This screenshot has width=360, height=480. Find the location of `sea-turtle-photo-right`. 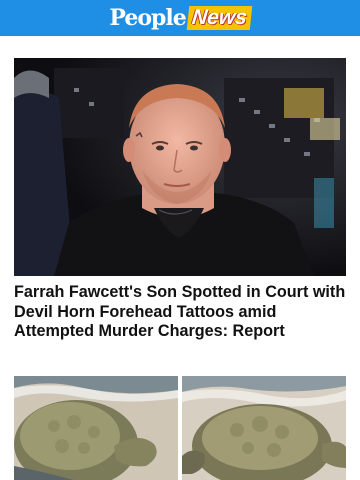

sea-turtle-photo-right is located at coordinates (263, 428).